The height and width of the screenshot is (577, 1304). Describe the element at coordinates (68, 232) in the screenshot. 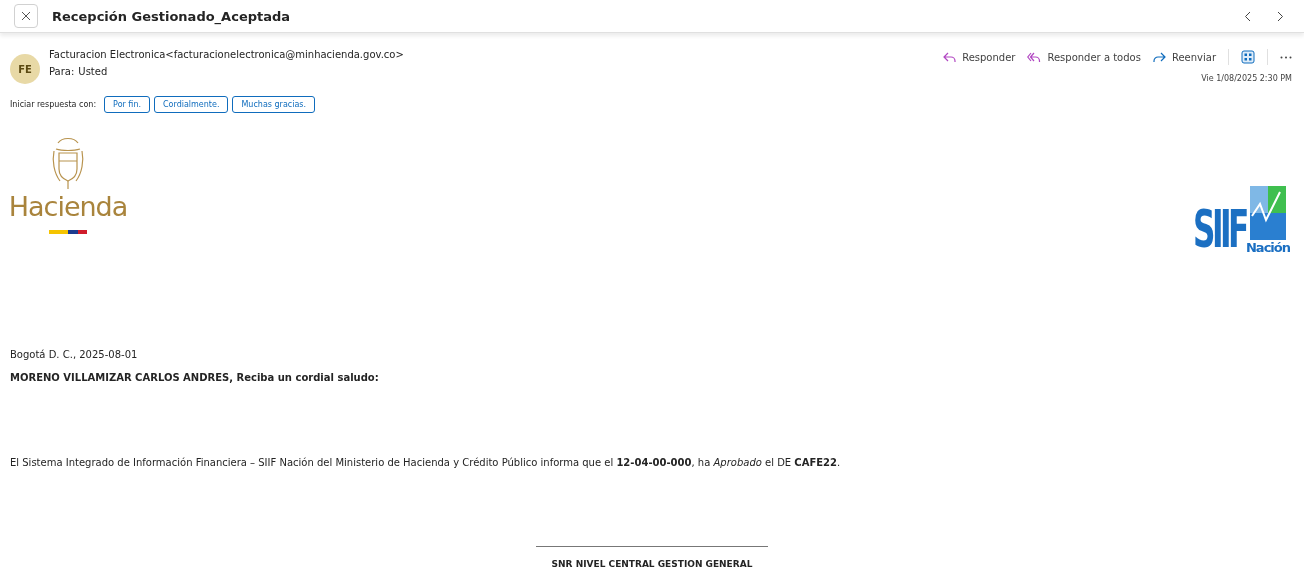

I see `flag-stripe-icon` at that location.